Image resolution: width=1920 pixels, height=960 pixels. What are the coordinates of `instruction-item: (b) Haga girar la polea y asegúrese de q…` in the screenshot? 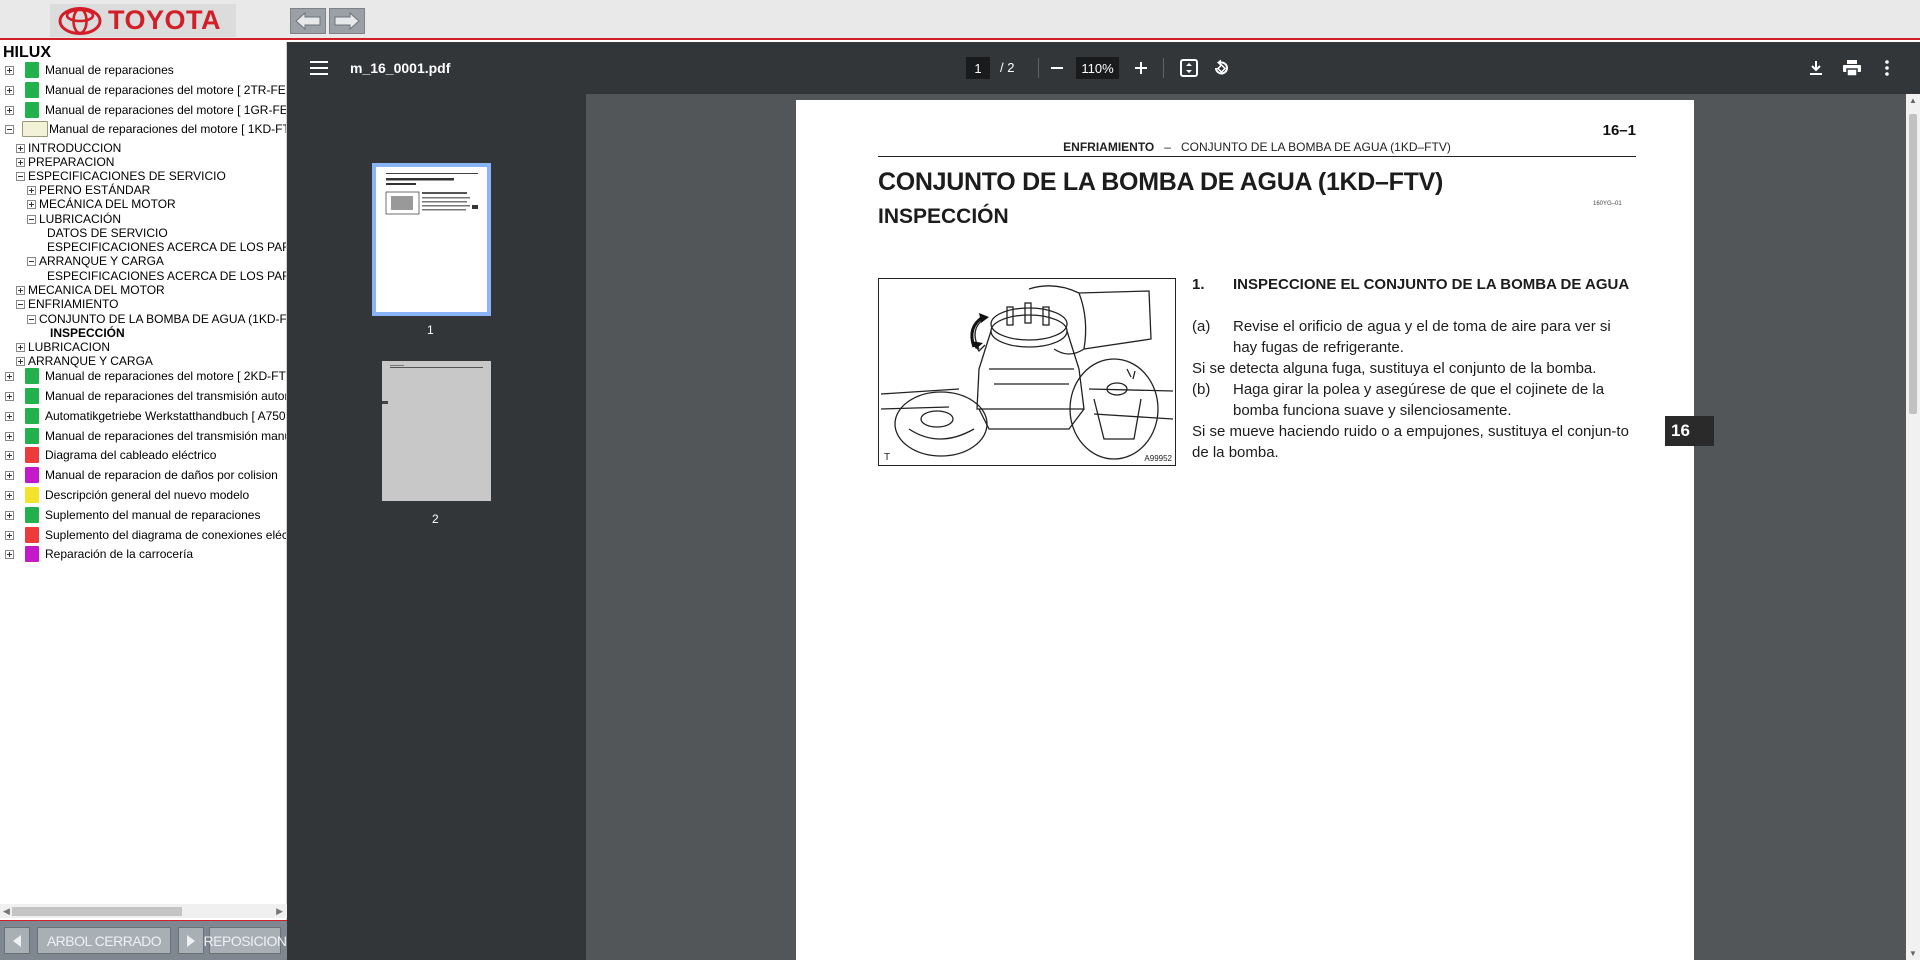 It's located at (1398, 400).